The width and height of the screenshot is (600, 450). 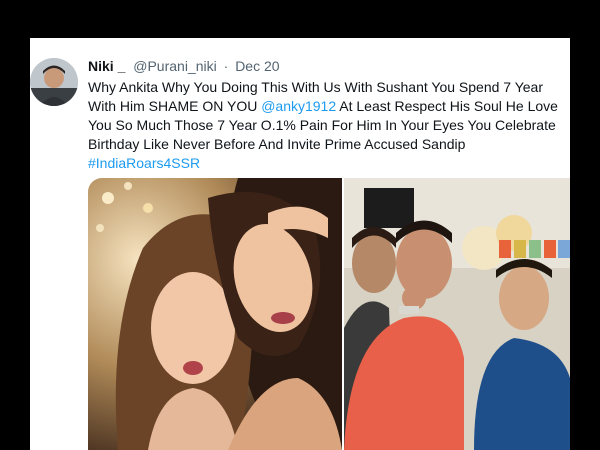 What do you see at coordinates (329, 163) in the screenshot?
I see `hashtag-link: #IndiaRoars4SSR` at bounding box center [329, 163].